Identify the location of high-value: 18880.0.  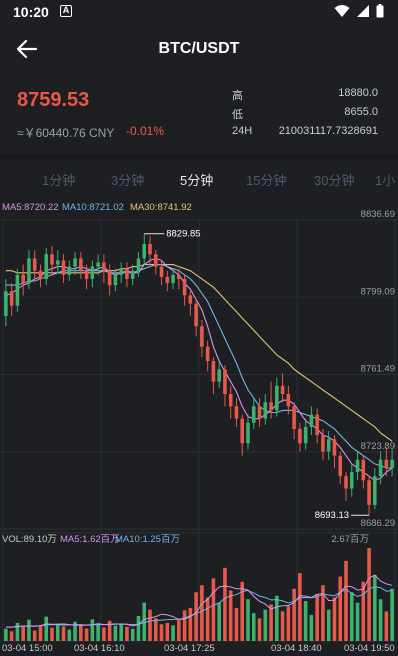
(358, 93).